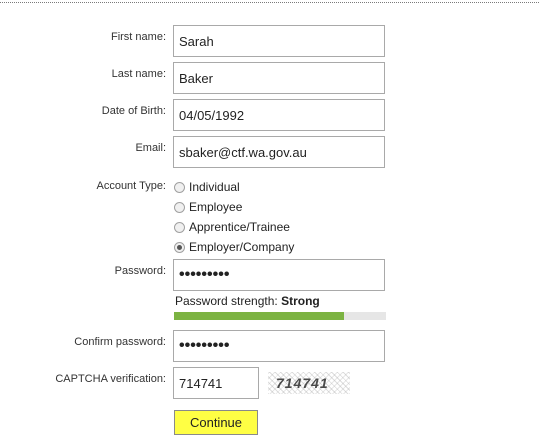  Describe the element at coordinates (242, 247) in the screenshot. I see `option-label: Employer/Company` at that location.